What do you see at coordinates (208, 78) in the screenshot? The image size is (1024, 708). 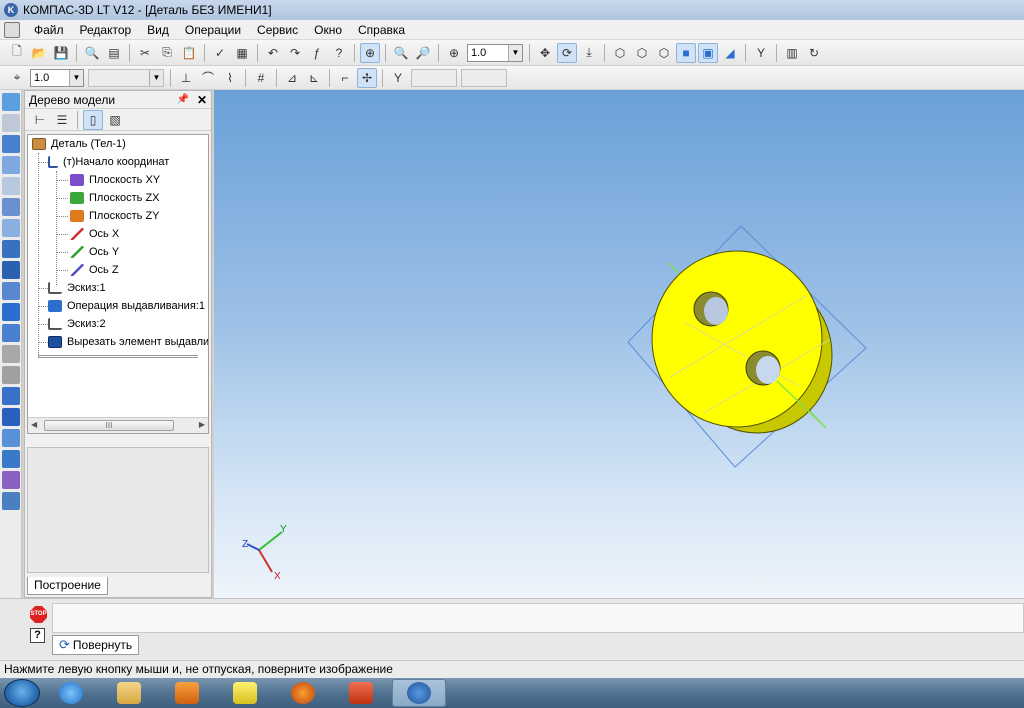 I see `snap-icon: ⌒` at bounding box center [208, 78].